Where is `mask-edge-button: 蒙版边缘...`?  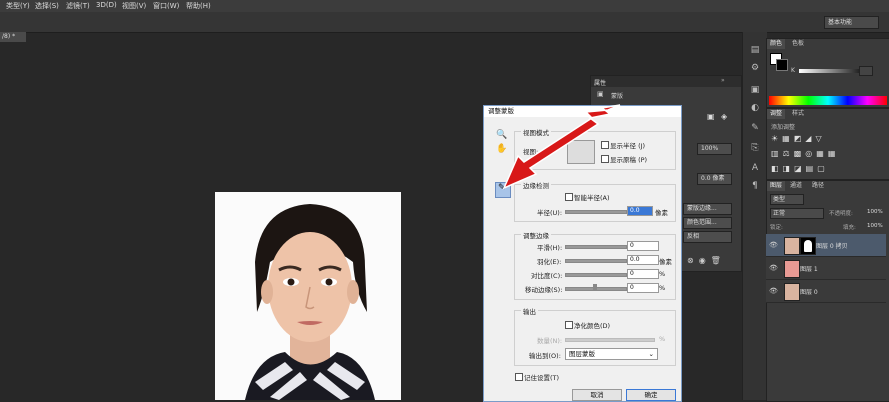
mask-edge-button: 蒙版边缘... is located at coordinates (707, 209).